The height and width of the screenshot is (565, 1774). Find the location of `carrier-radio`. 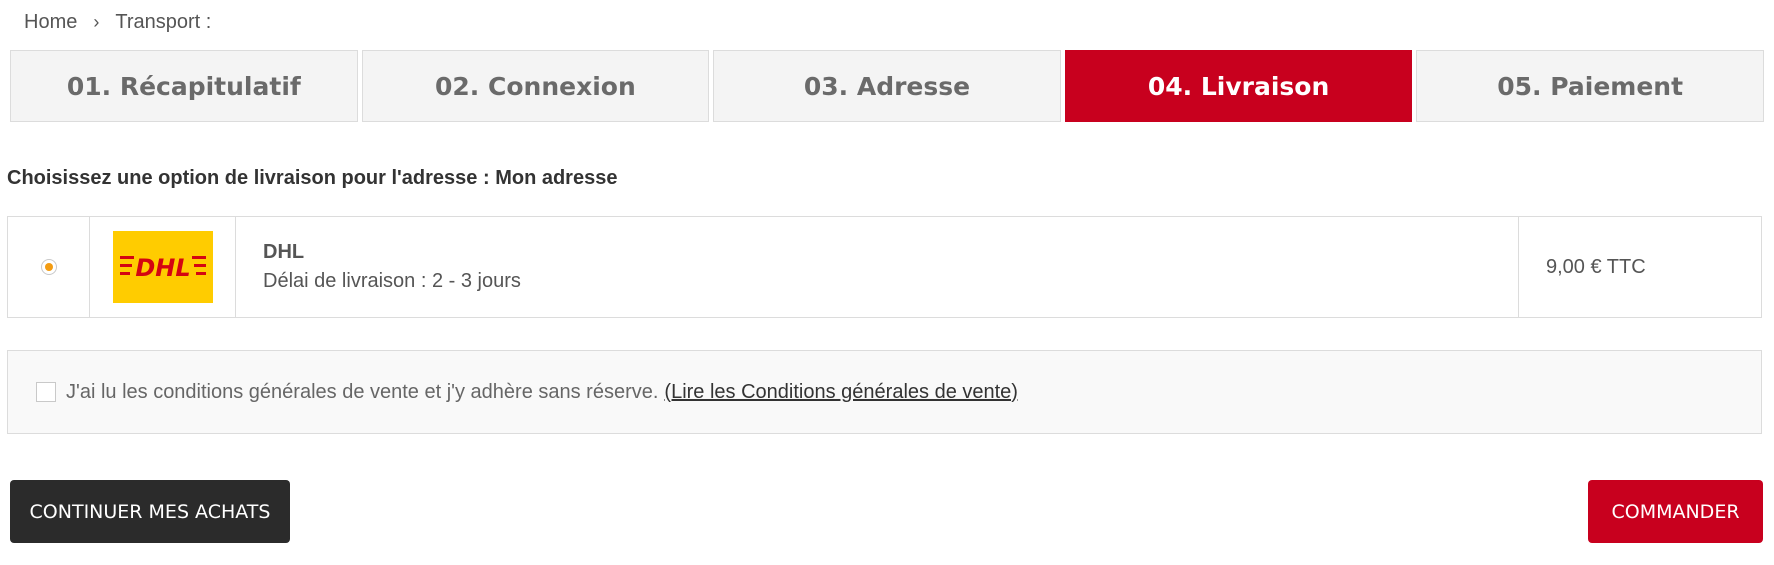

carrier-radio is located at coordinates (48, 267).